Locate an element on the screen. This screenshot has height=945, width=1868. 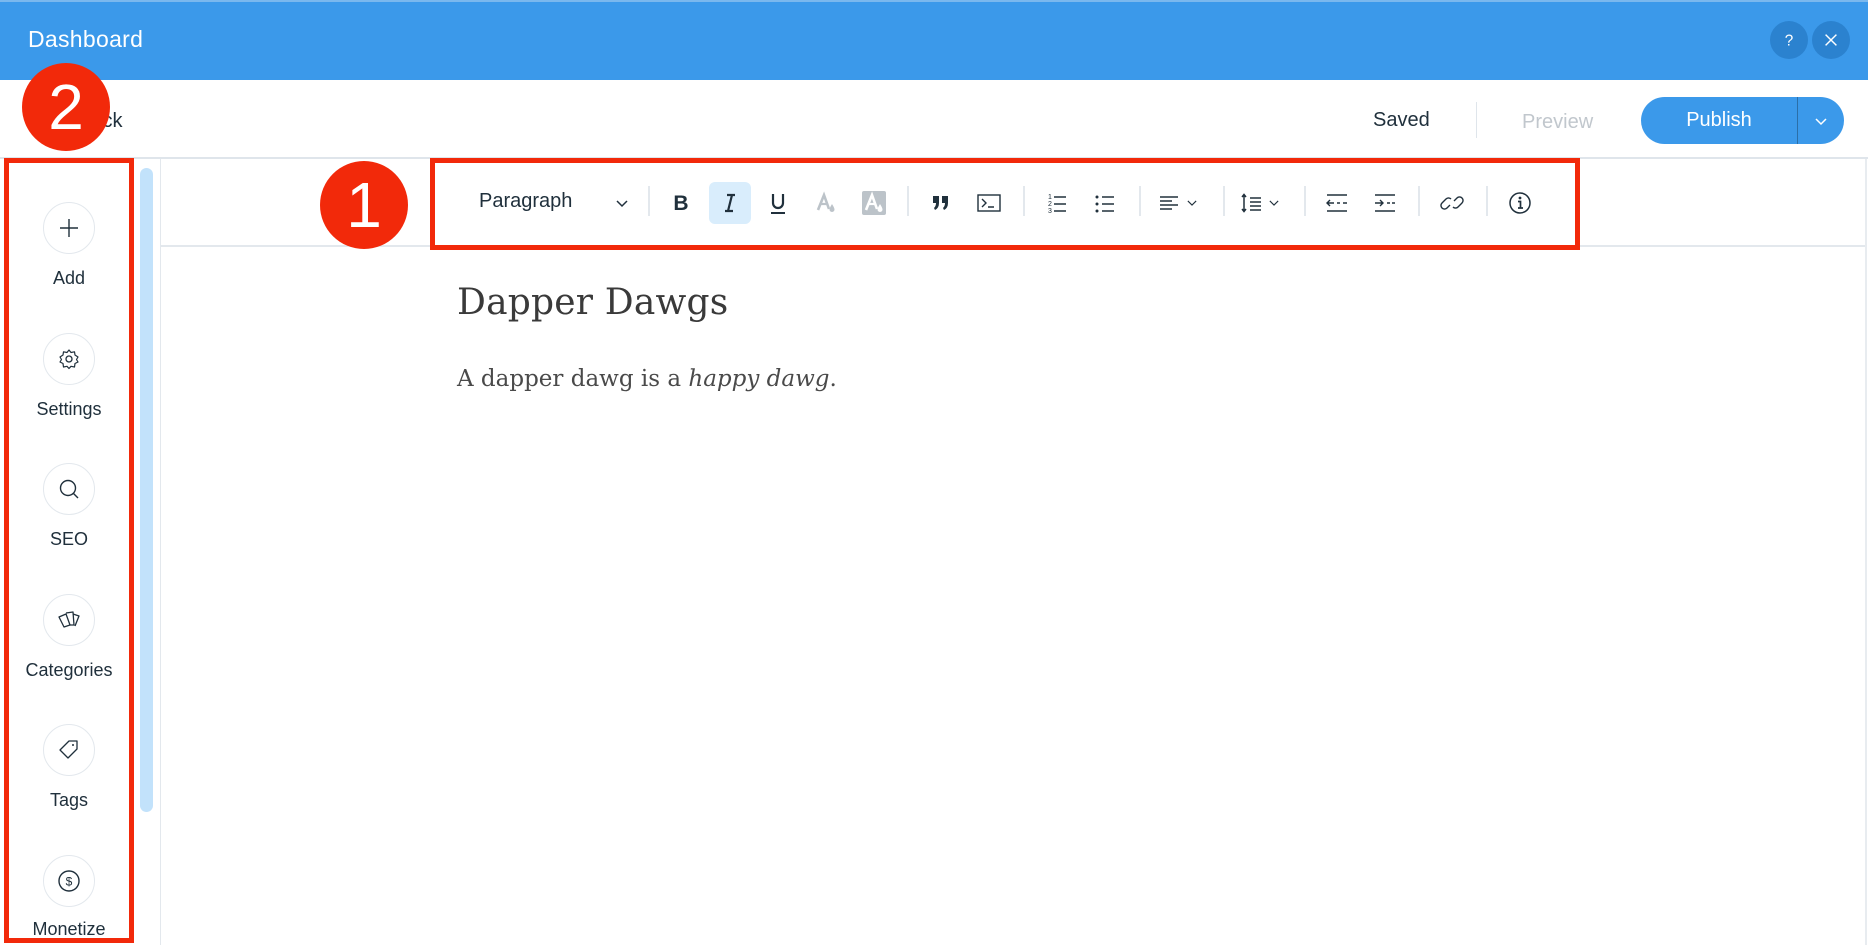
close-button is located at coordinates (1831, 40).